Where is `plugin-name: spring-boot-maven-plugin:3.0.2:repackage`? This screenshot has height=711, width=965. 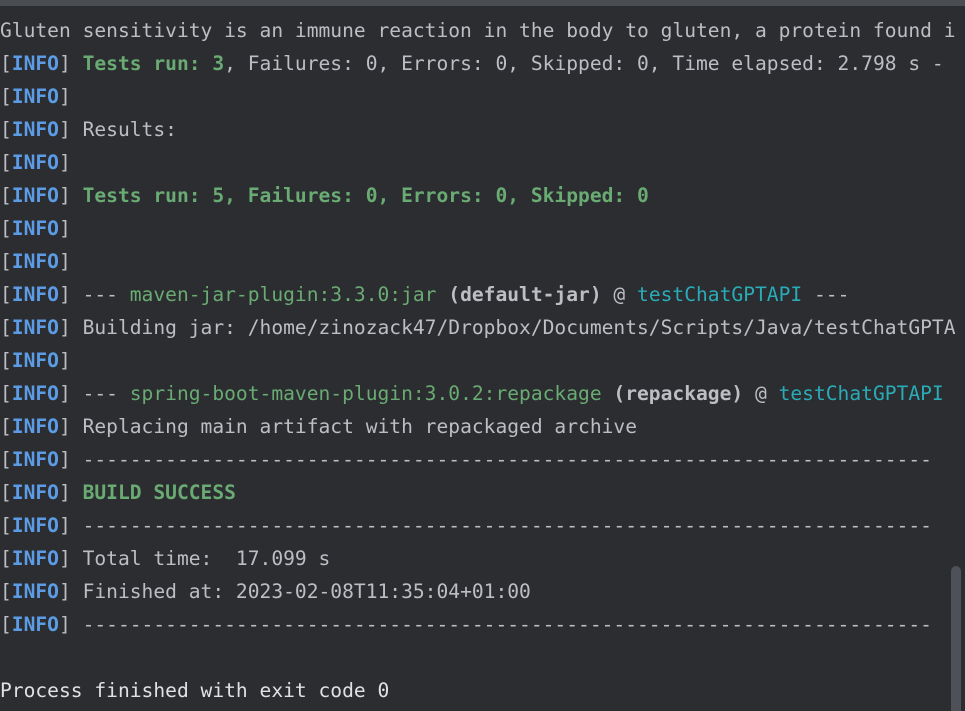
plugin-name: spring-boot-maven-plugin:3.0.2:repackage is located at coordinates (365, 393).